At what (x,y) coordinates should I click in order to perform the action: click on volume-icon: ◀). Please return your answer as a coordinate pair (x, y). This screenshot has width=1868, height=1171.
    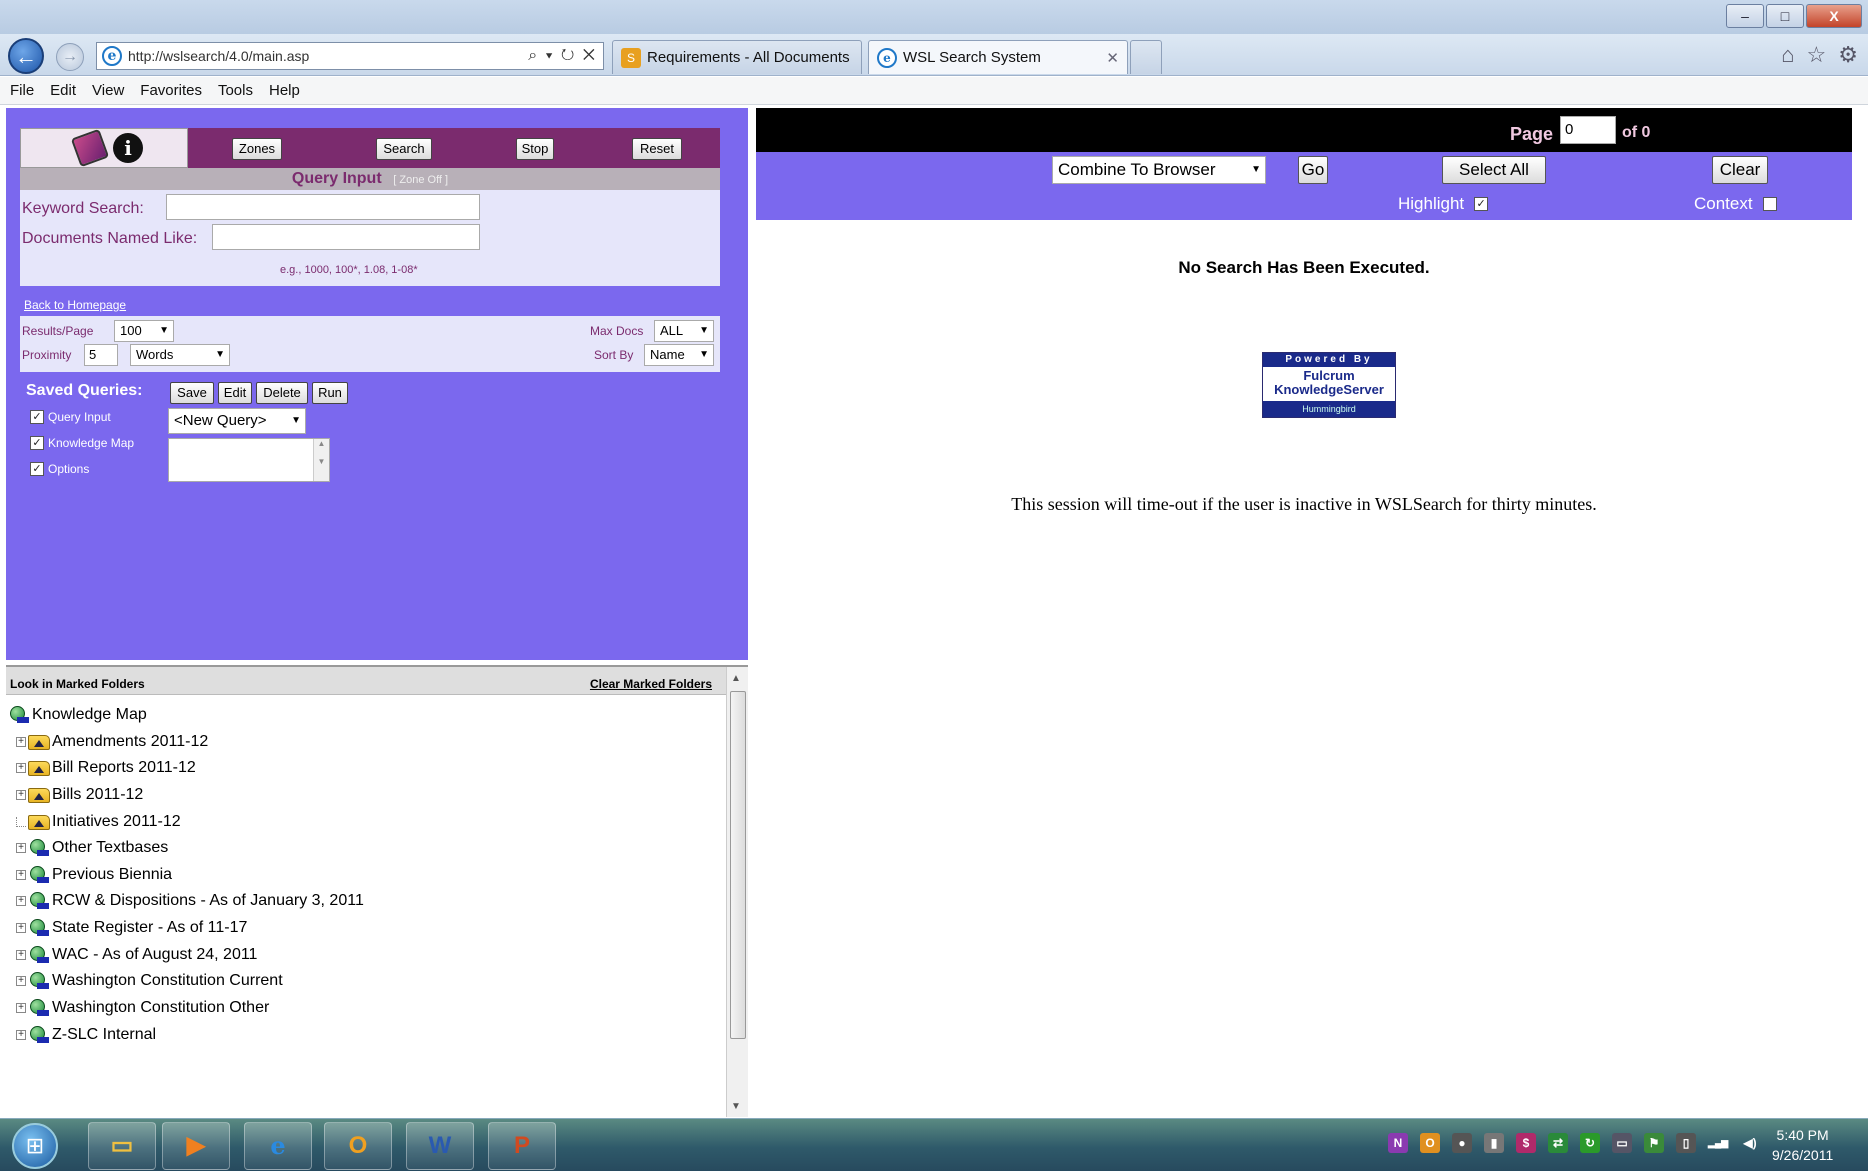
    Looking at the image, I should click on (1750, 1143).